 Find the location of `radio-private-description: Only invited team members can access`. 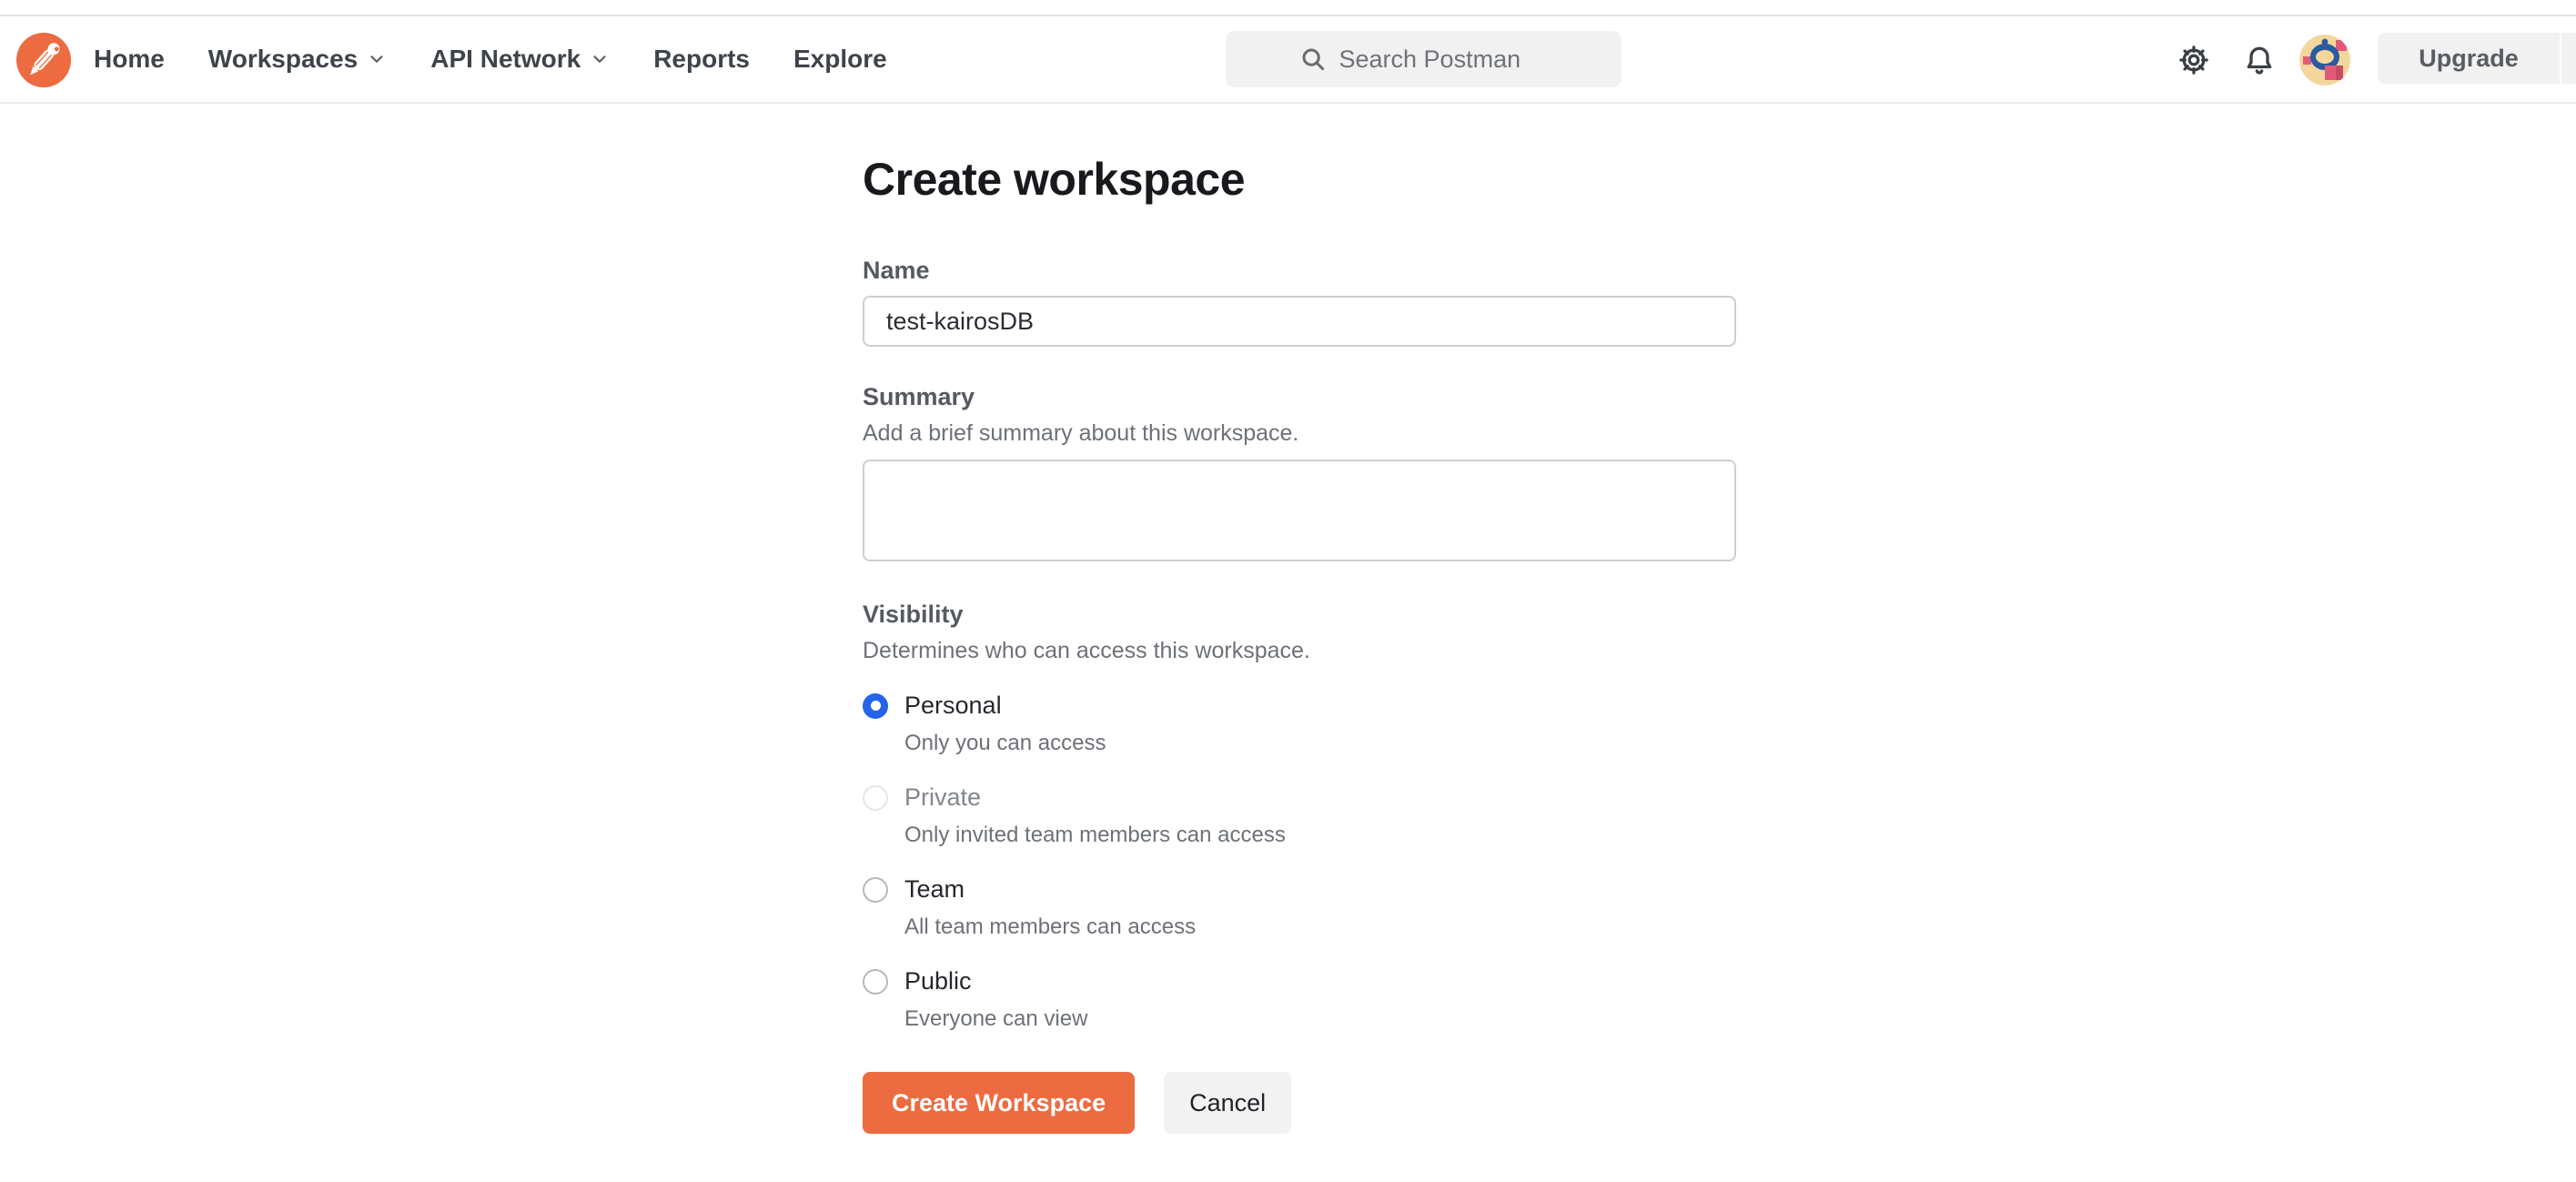

radio-private-description: Only invited team members can access is located at coordinates (1095, 835).